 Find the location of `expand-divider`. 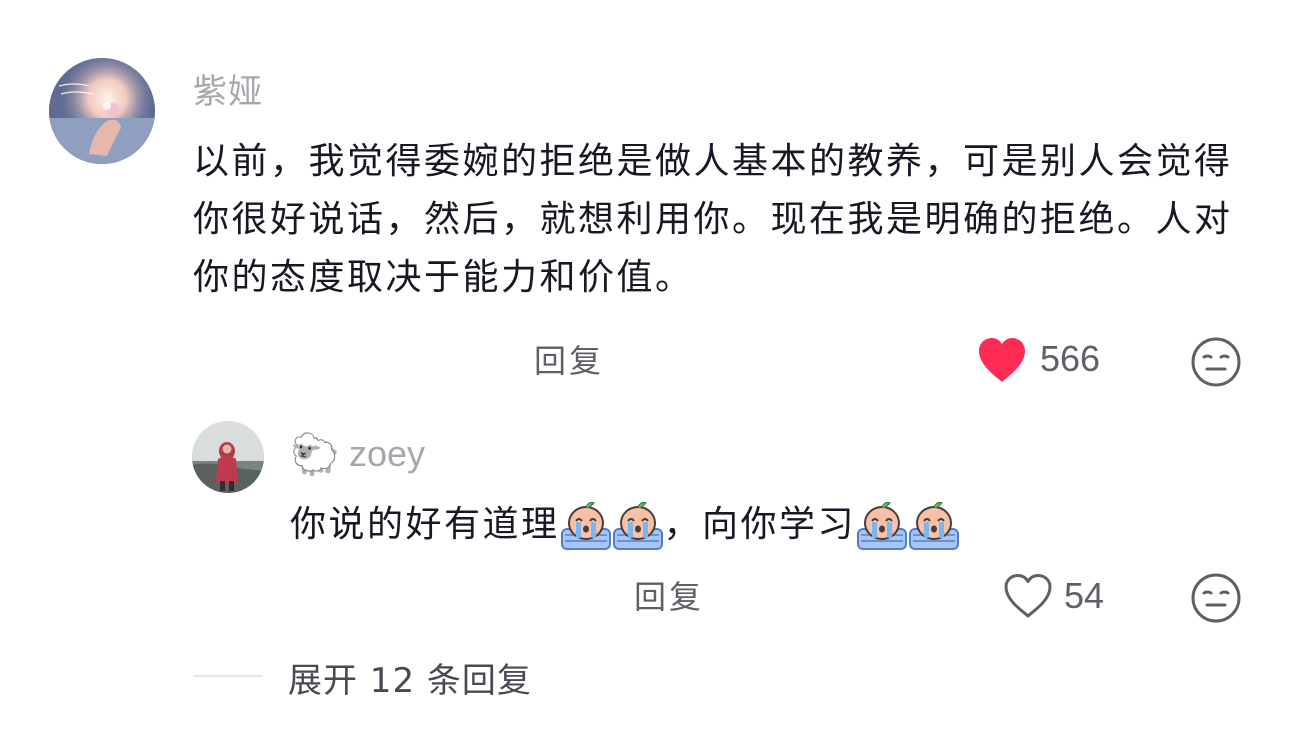

expand-divider is located at coordinates (228, 676).